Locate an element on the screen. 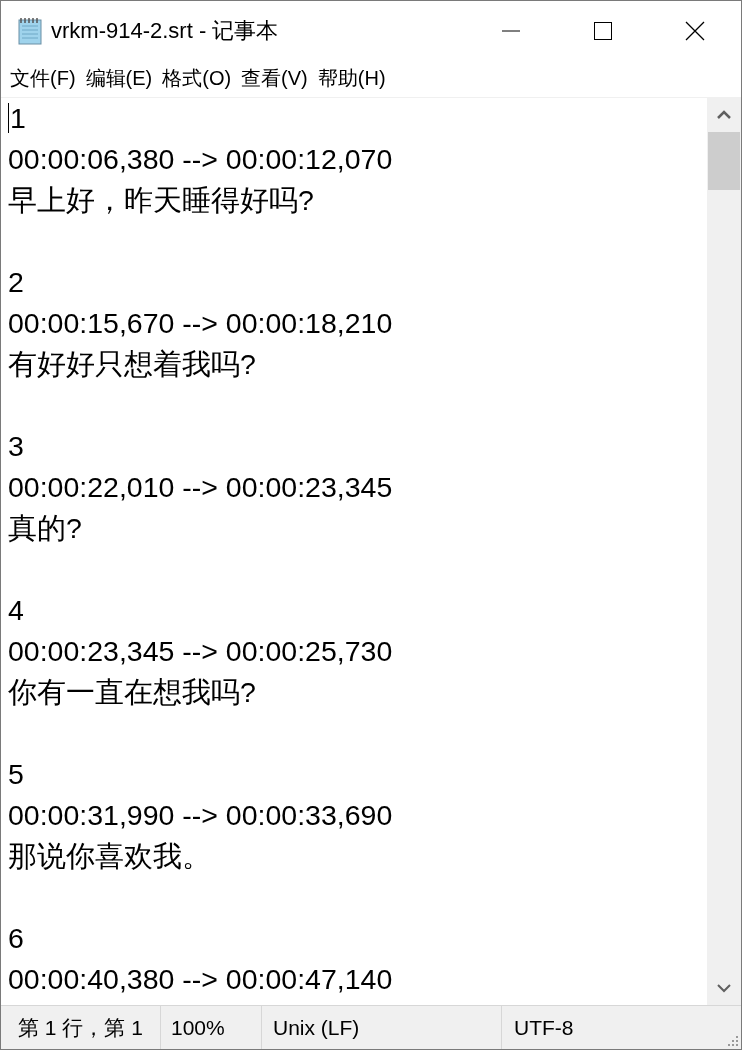  menu-item: 查看(V) is located at coordinates (274, 79).